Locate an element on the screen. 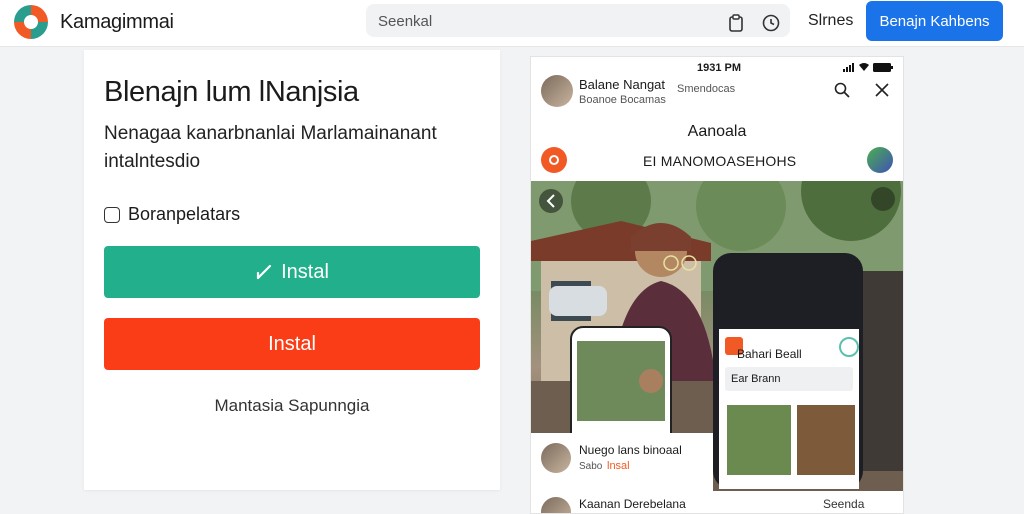  bottom-right-label: Seenda is located at coordinates (843, 504).